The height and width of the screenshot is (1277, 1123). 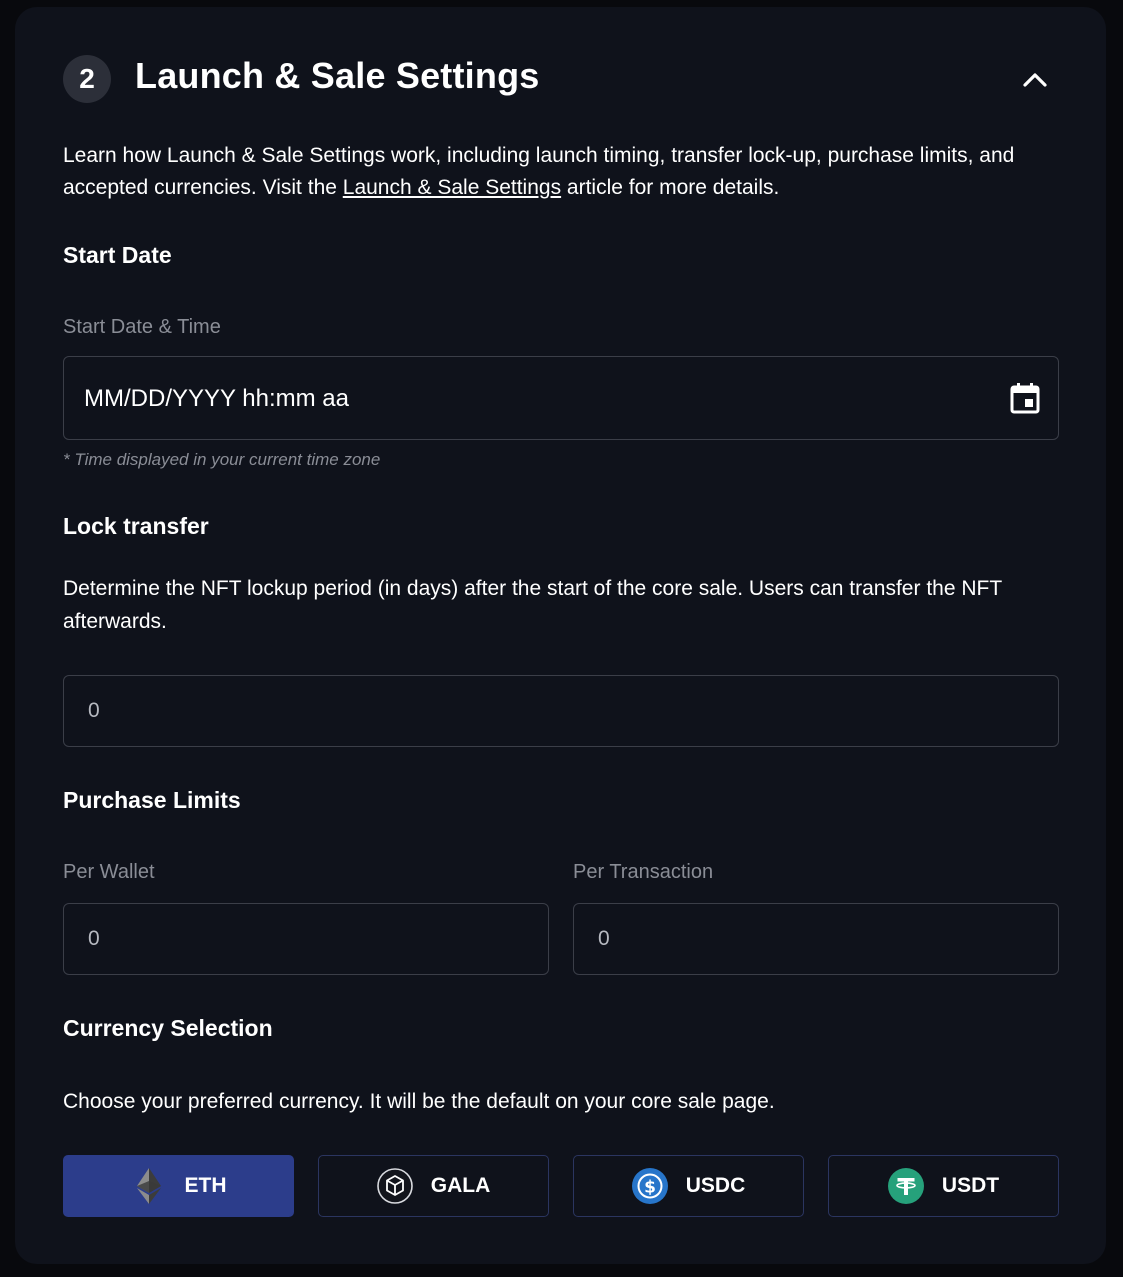 What do you see at coordinates (604, 938) in the screenshot?
I see `per-transaction-value: 0` at bounding box center [604, 938].